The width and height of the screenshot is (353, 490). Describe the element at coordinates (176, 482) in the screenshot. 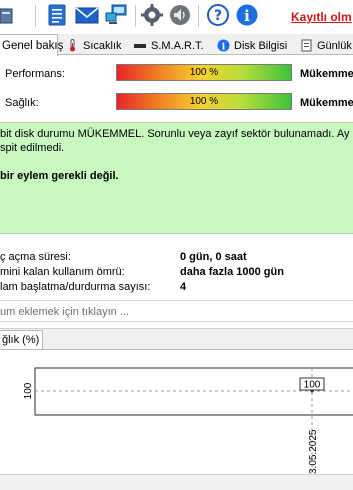

I see `status-bar` at that location.